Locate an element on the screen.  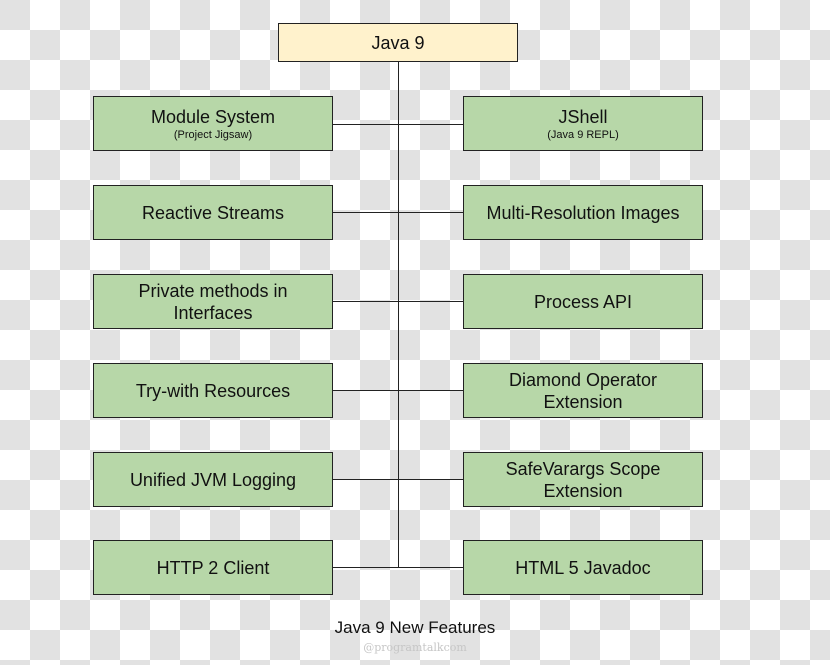
node-label: Private methods in Interfaces is located at coordinates (213, 301).